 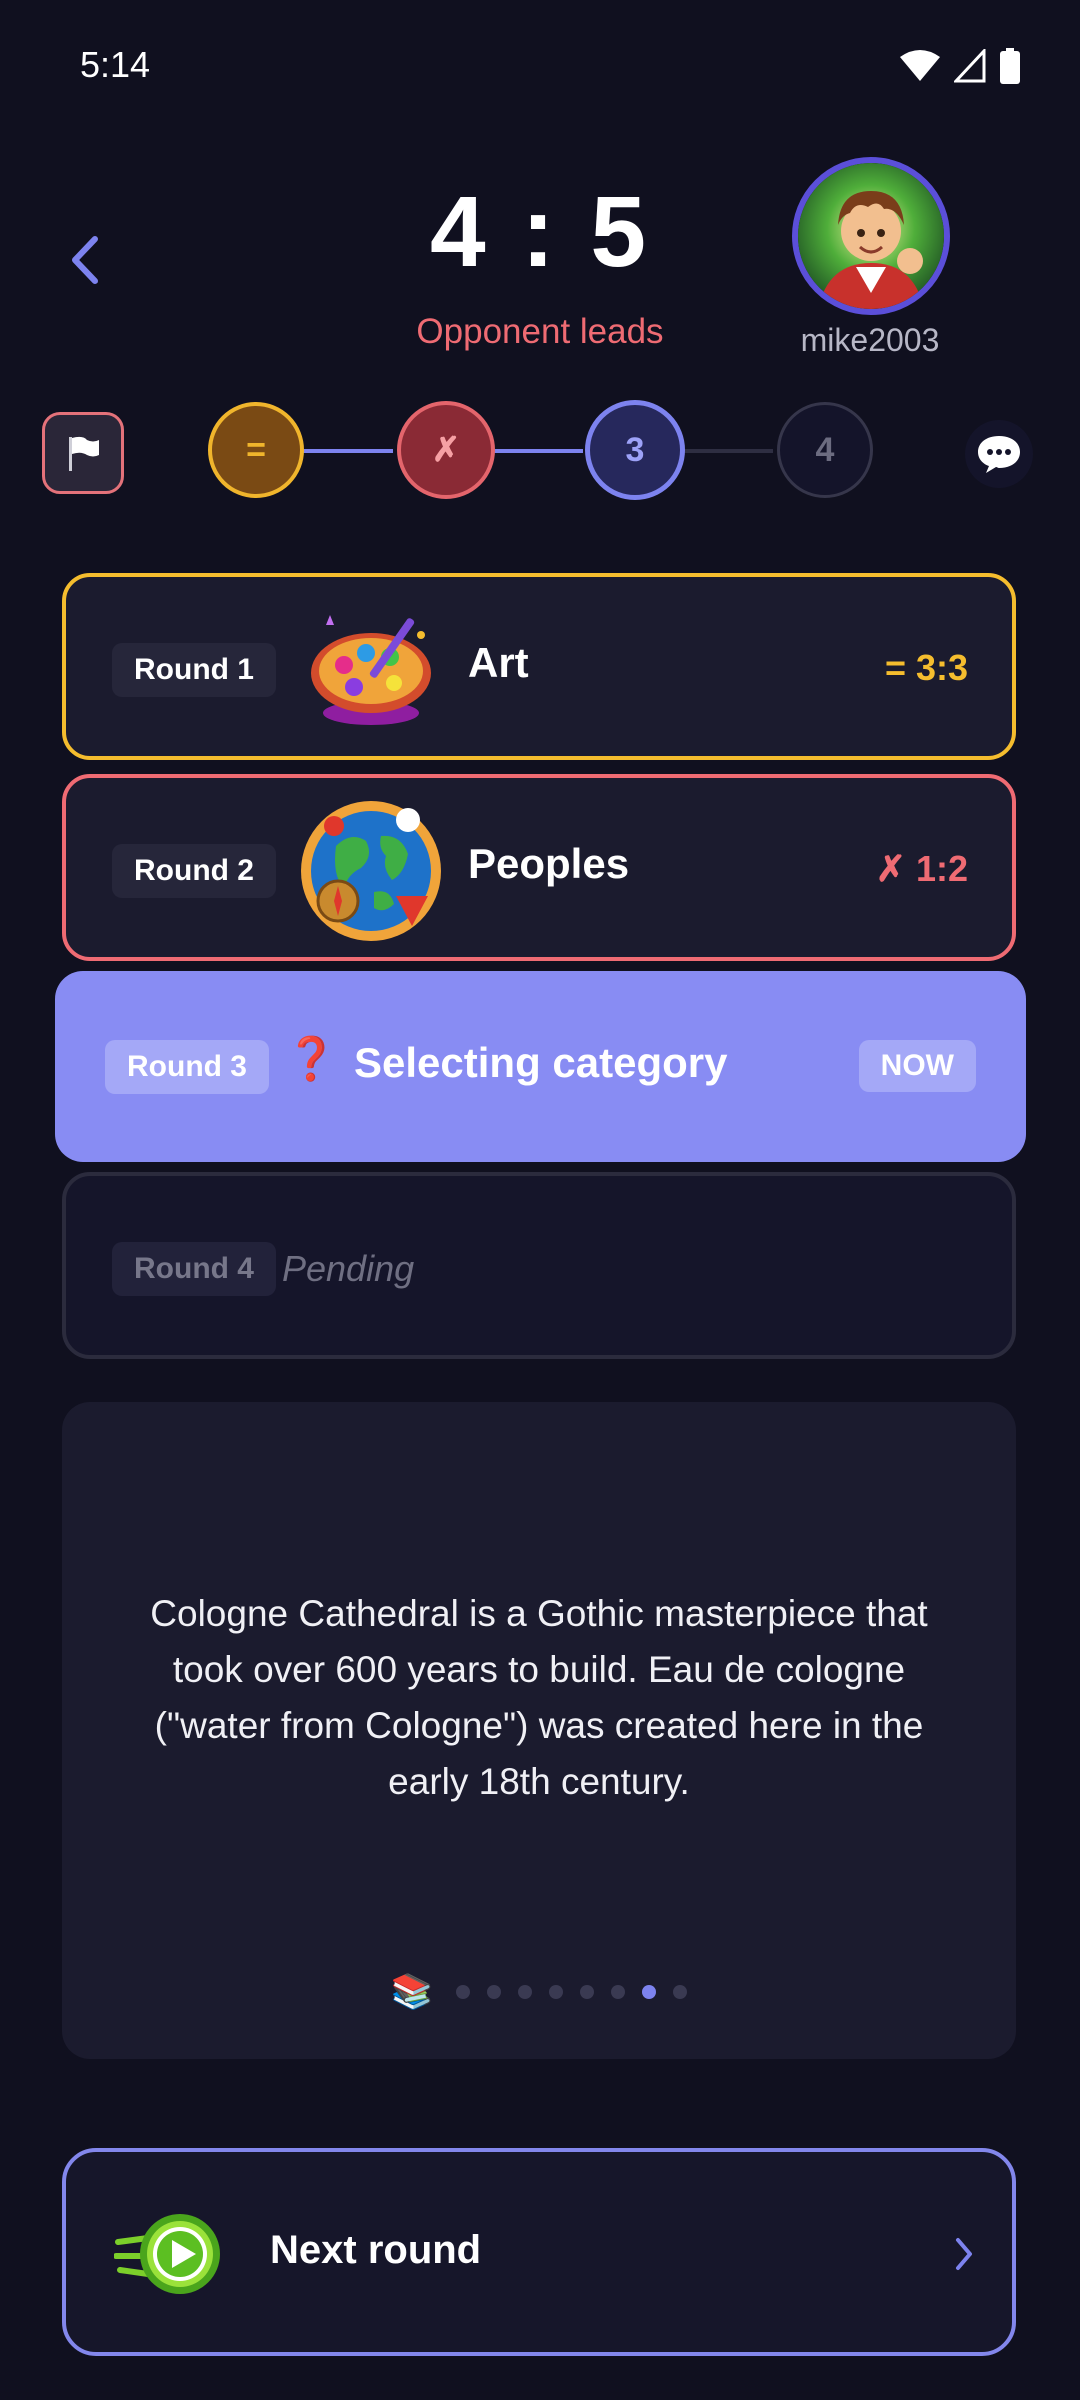 What do you see at coordinates (1010, 66) in the screenshot?
I see `battery-icon` at bounding box center [1010, 66].